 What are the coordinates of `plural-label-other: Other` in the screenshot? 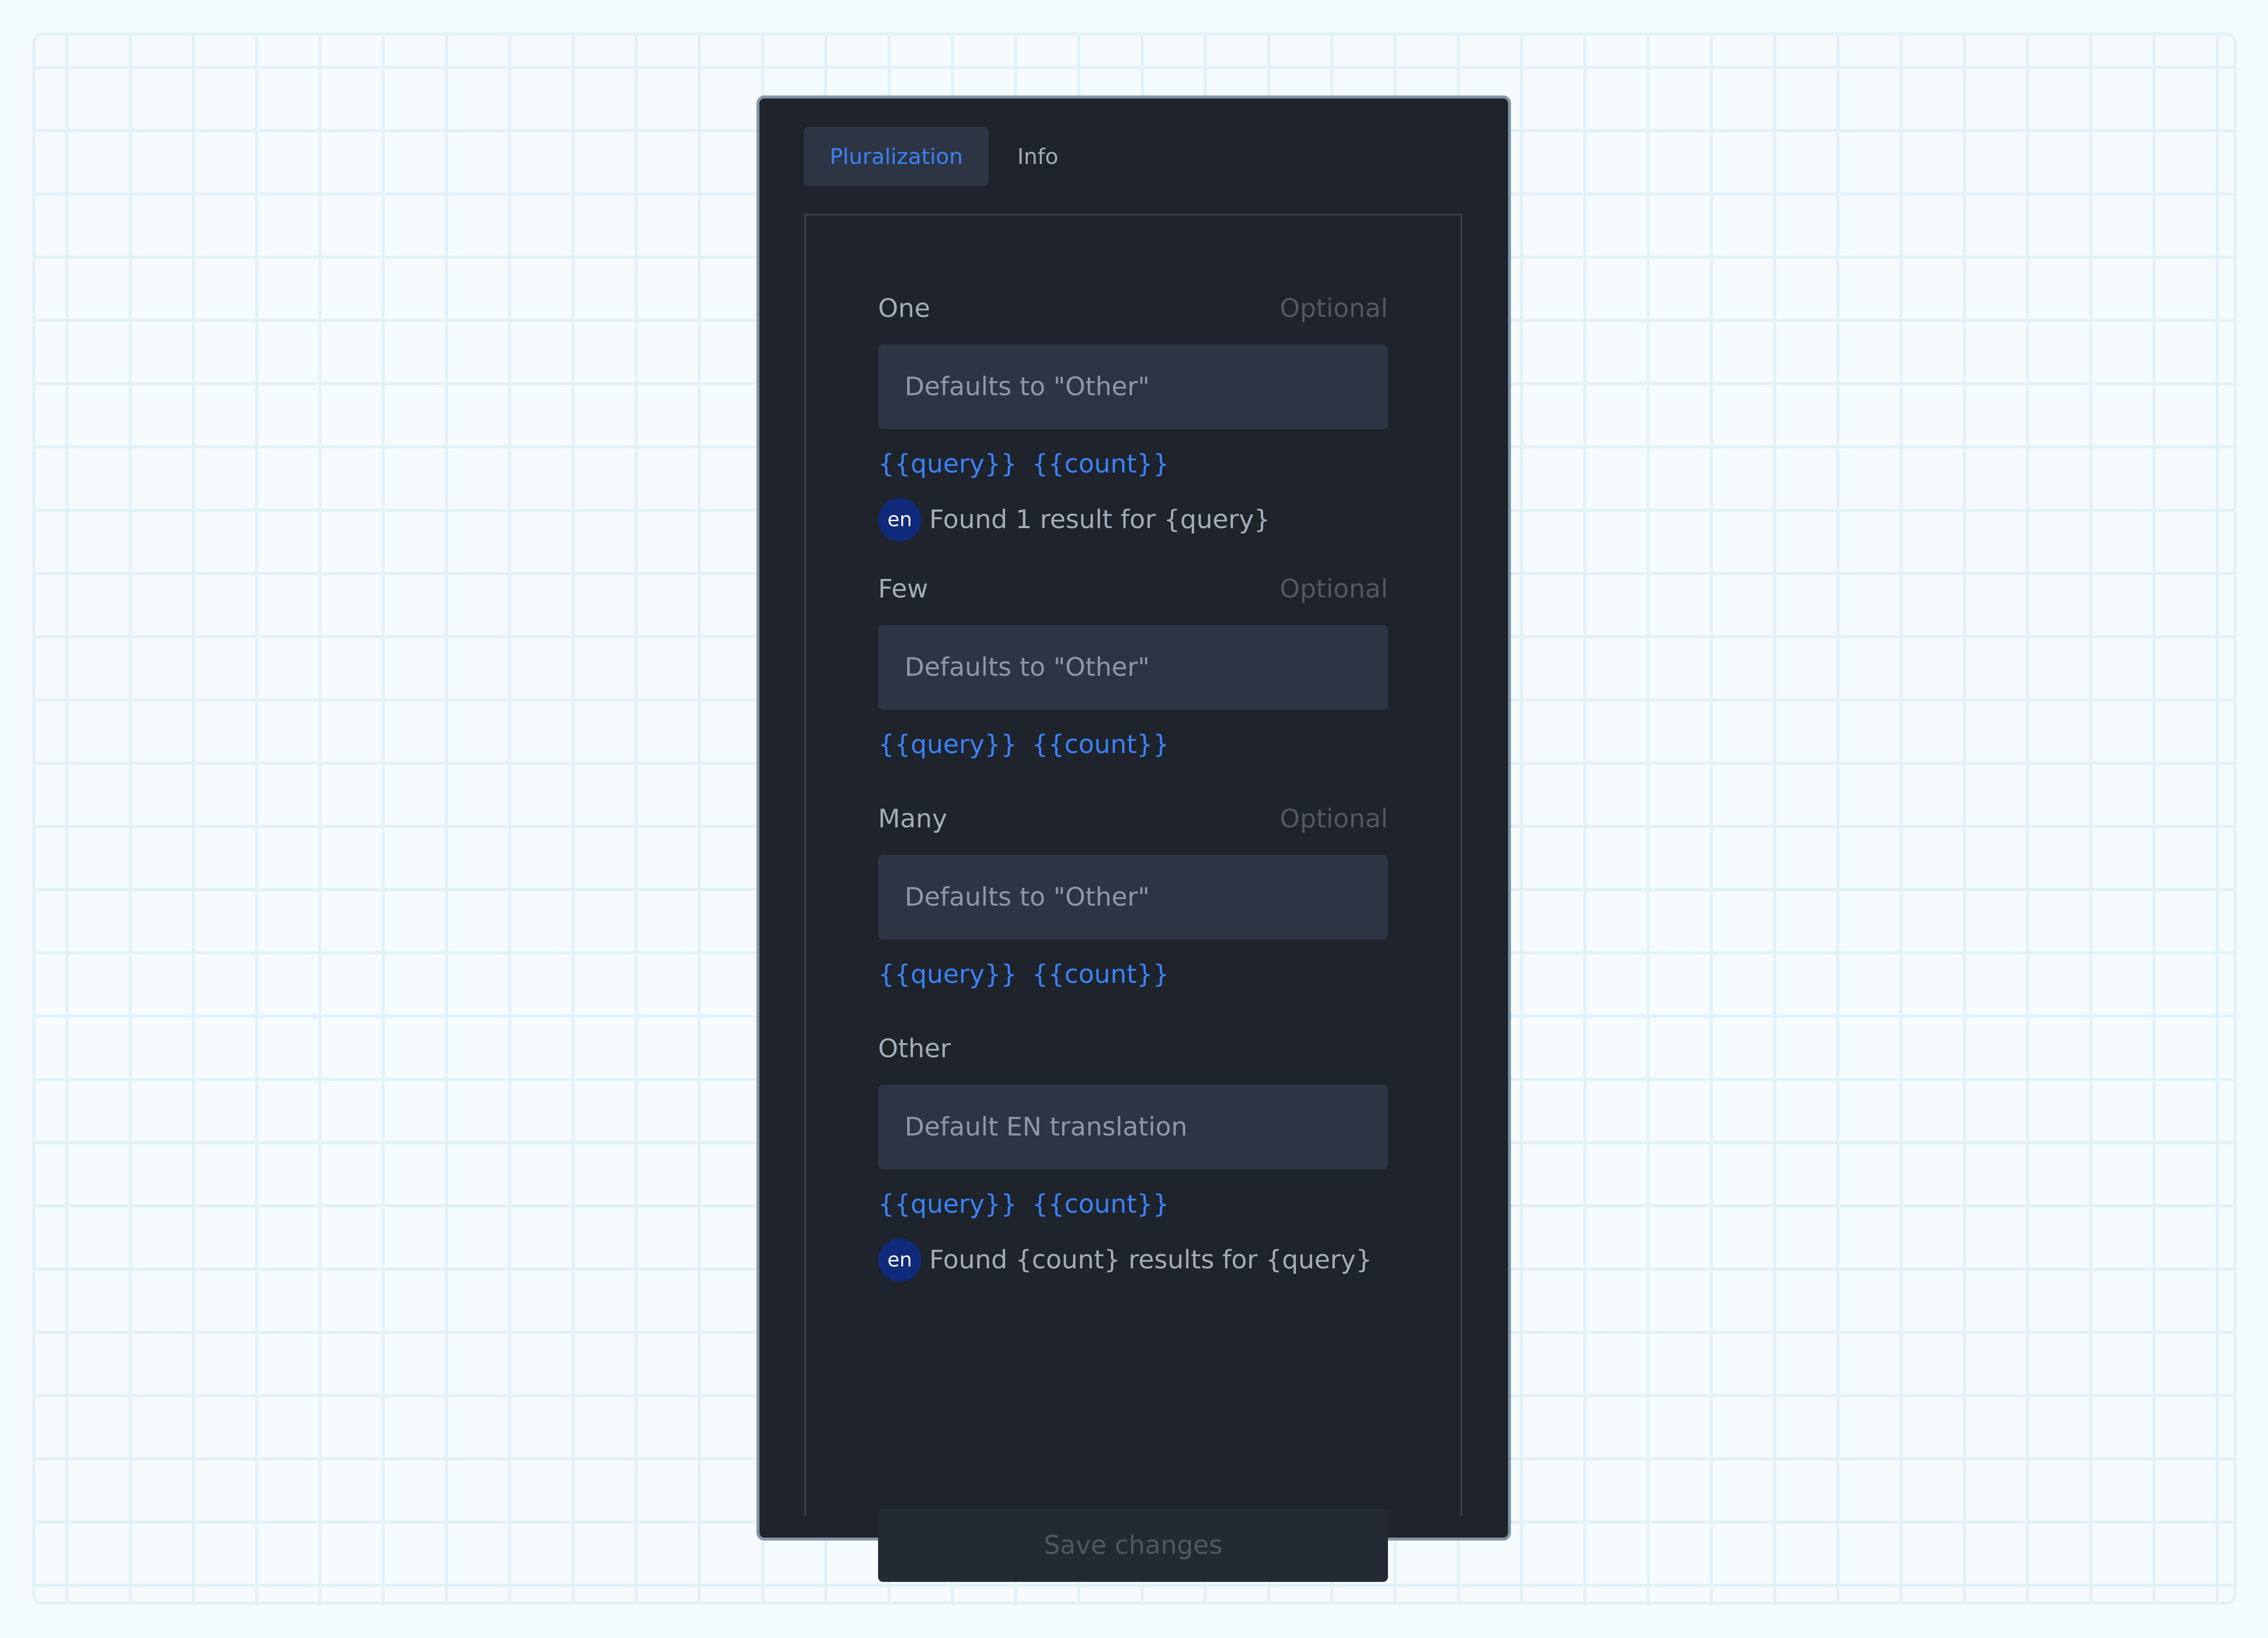 It's located at (914, 1049).